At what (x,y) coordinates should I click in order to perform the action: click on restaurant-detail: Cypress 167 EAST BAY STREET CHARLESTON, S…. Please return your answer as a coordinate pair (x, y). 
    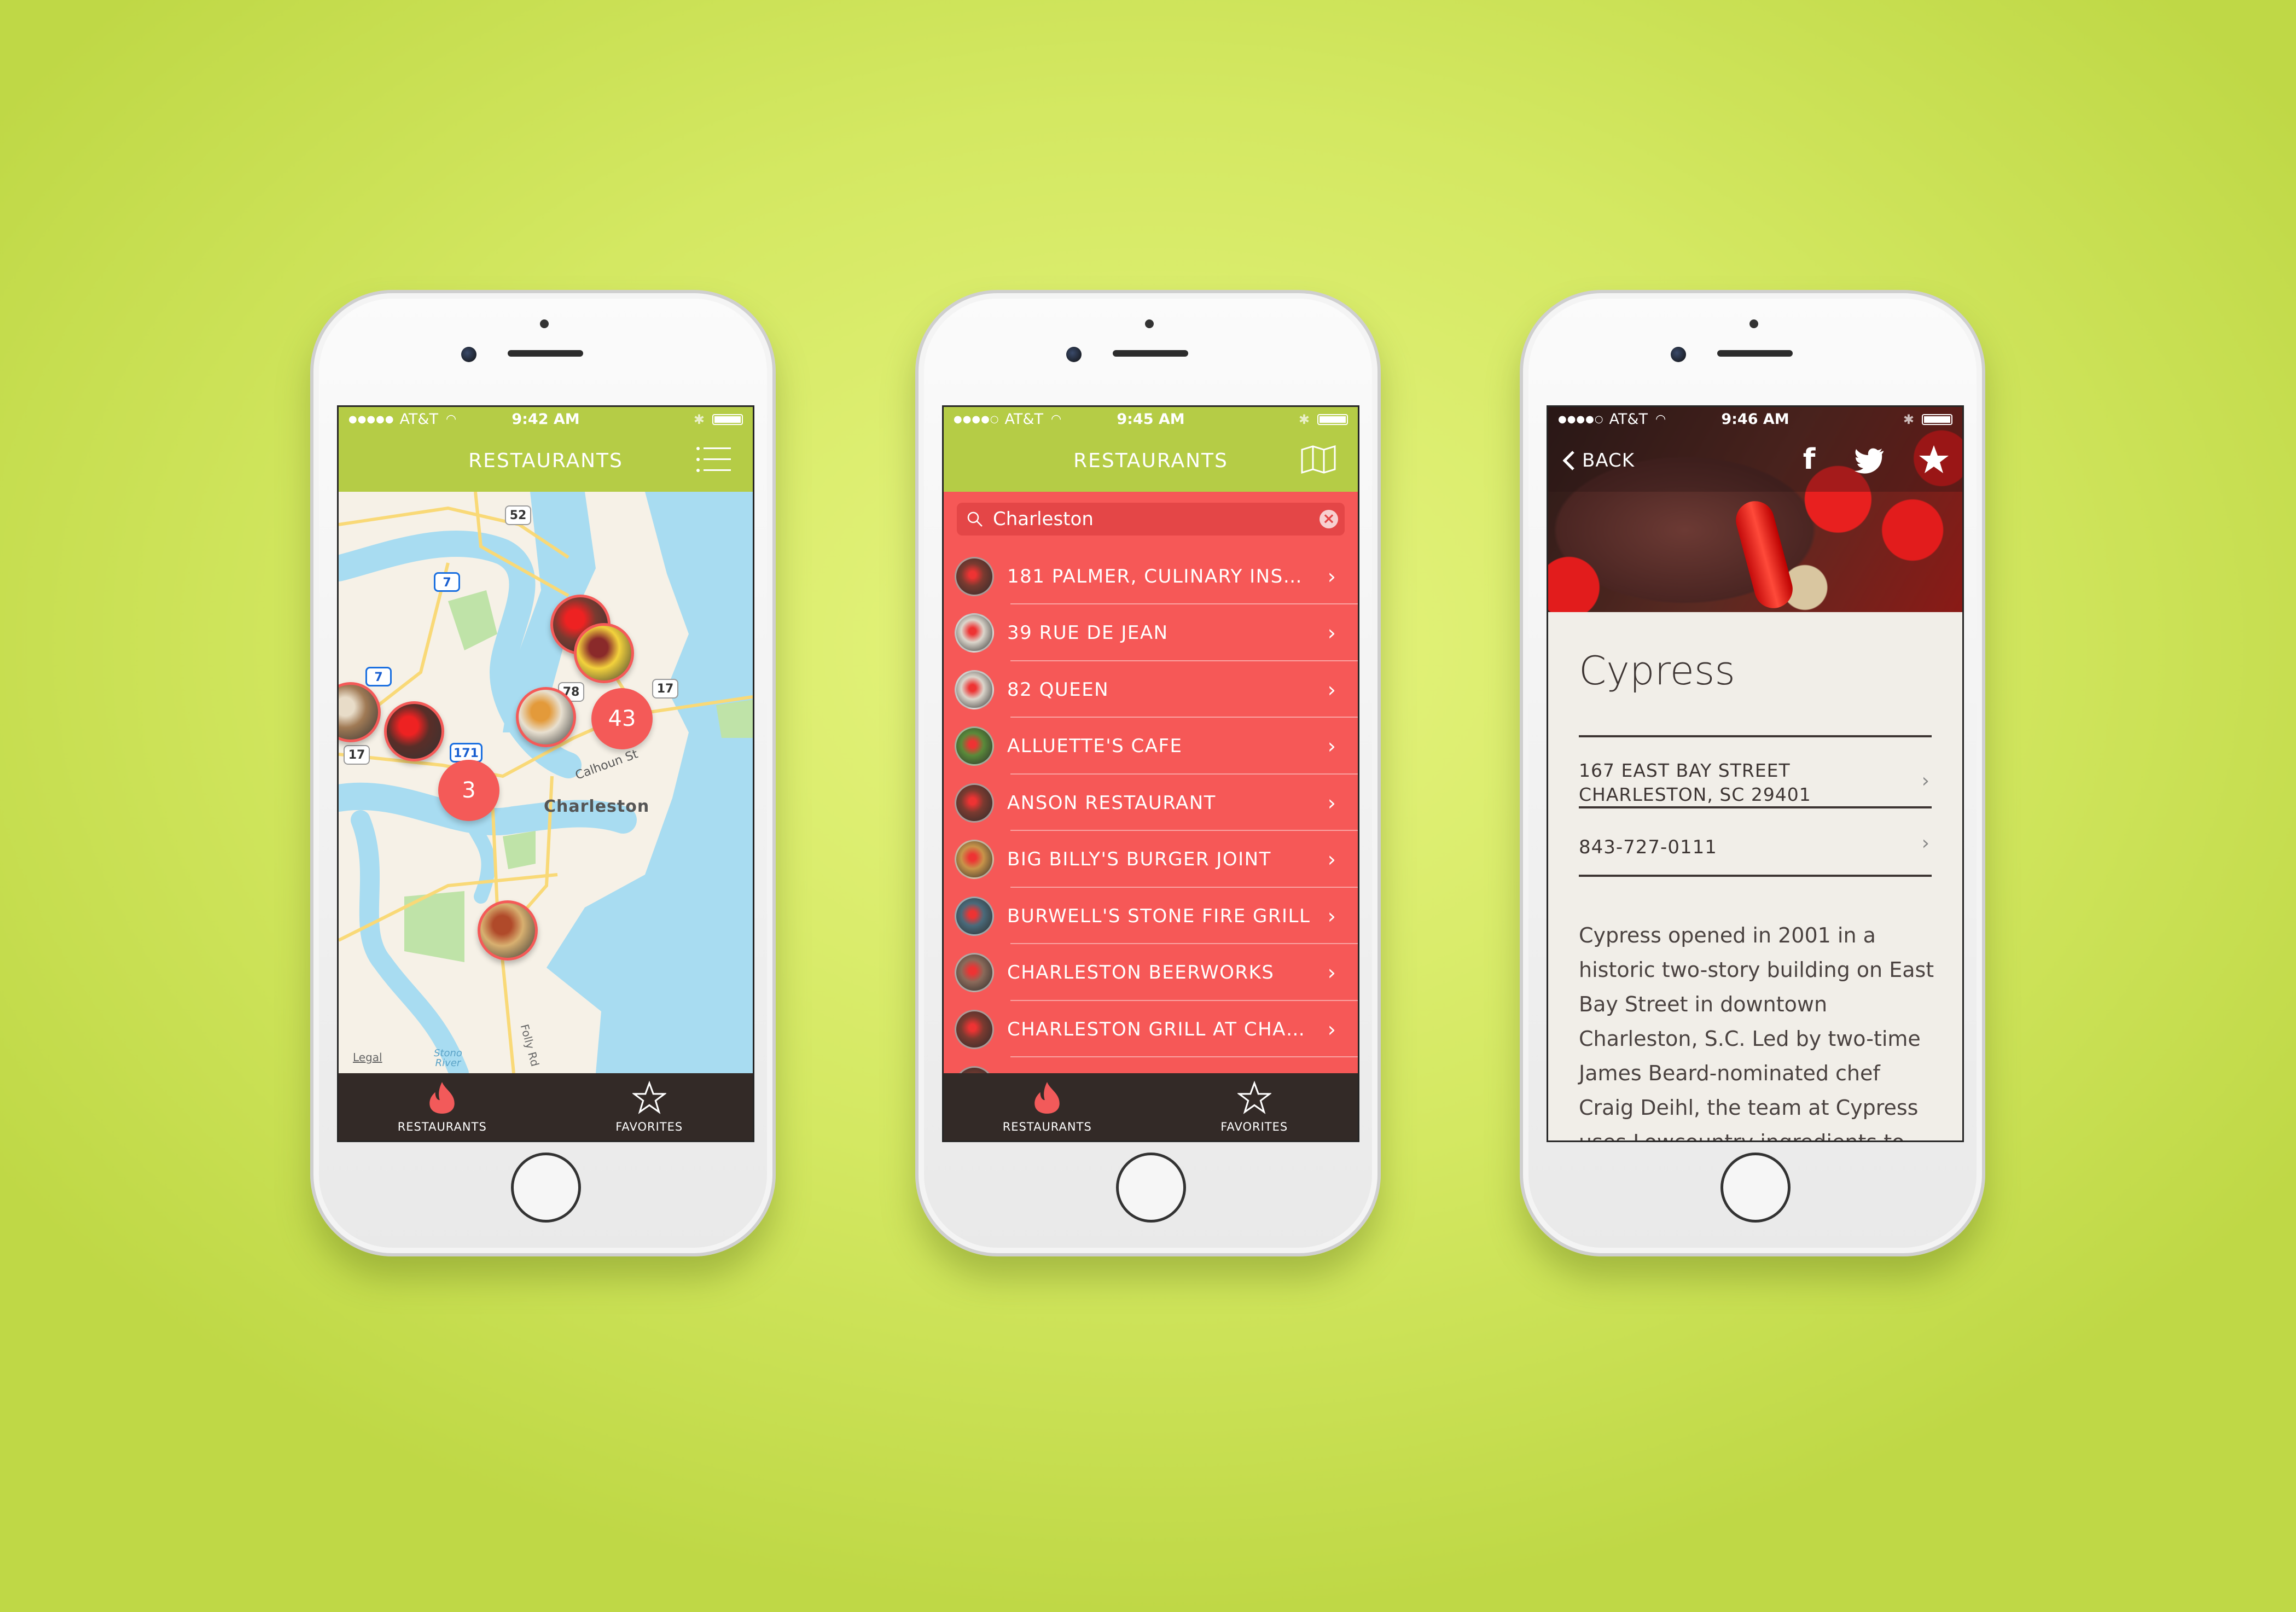
    Looking at the image, I should click on (1755, 877).